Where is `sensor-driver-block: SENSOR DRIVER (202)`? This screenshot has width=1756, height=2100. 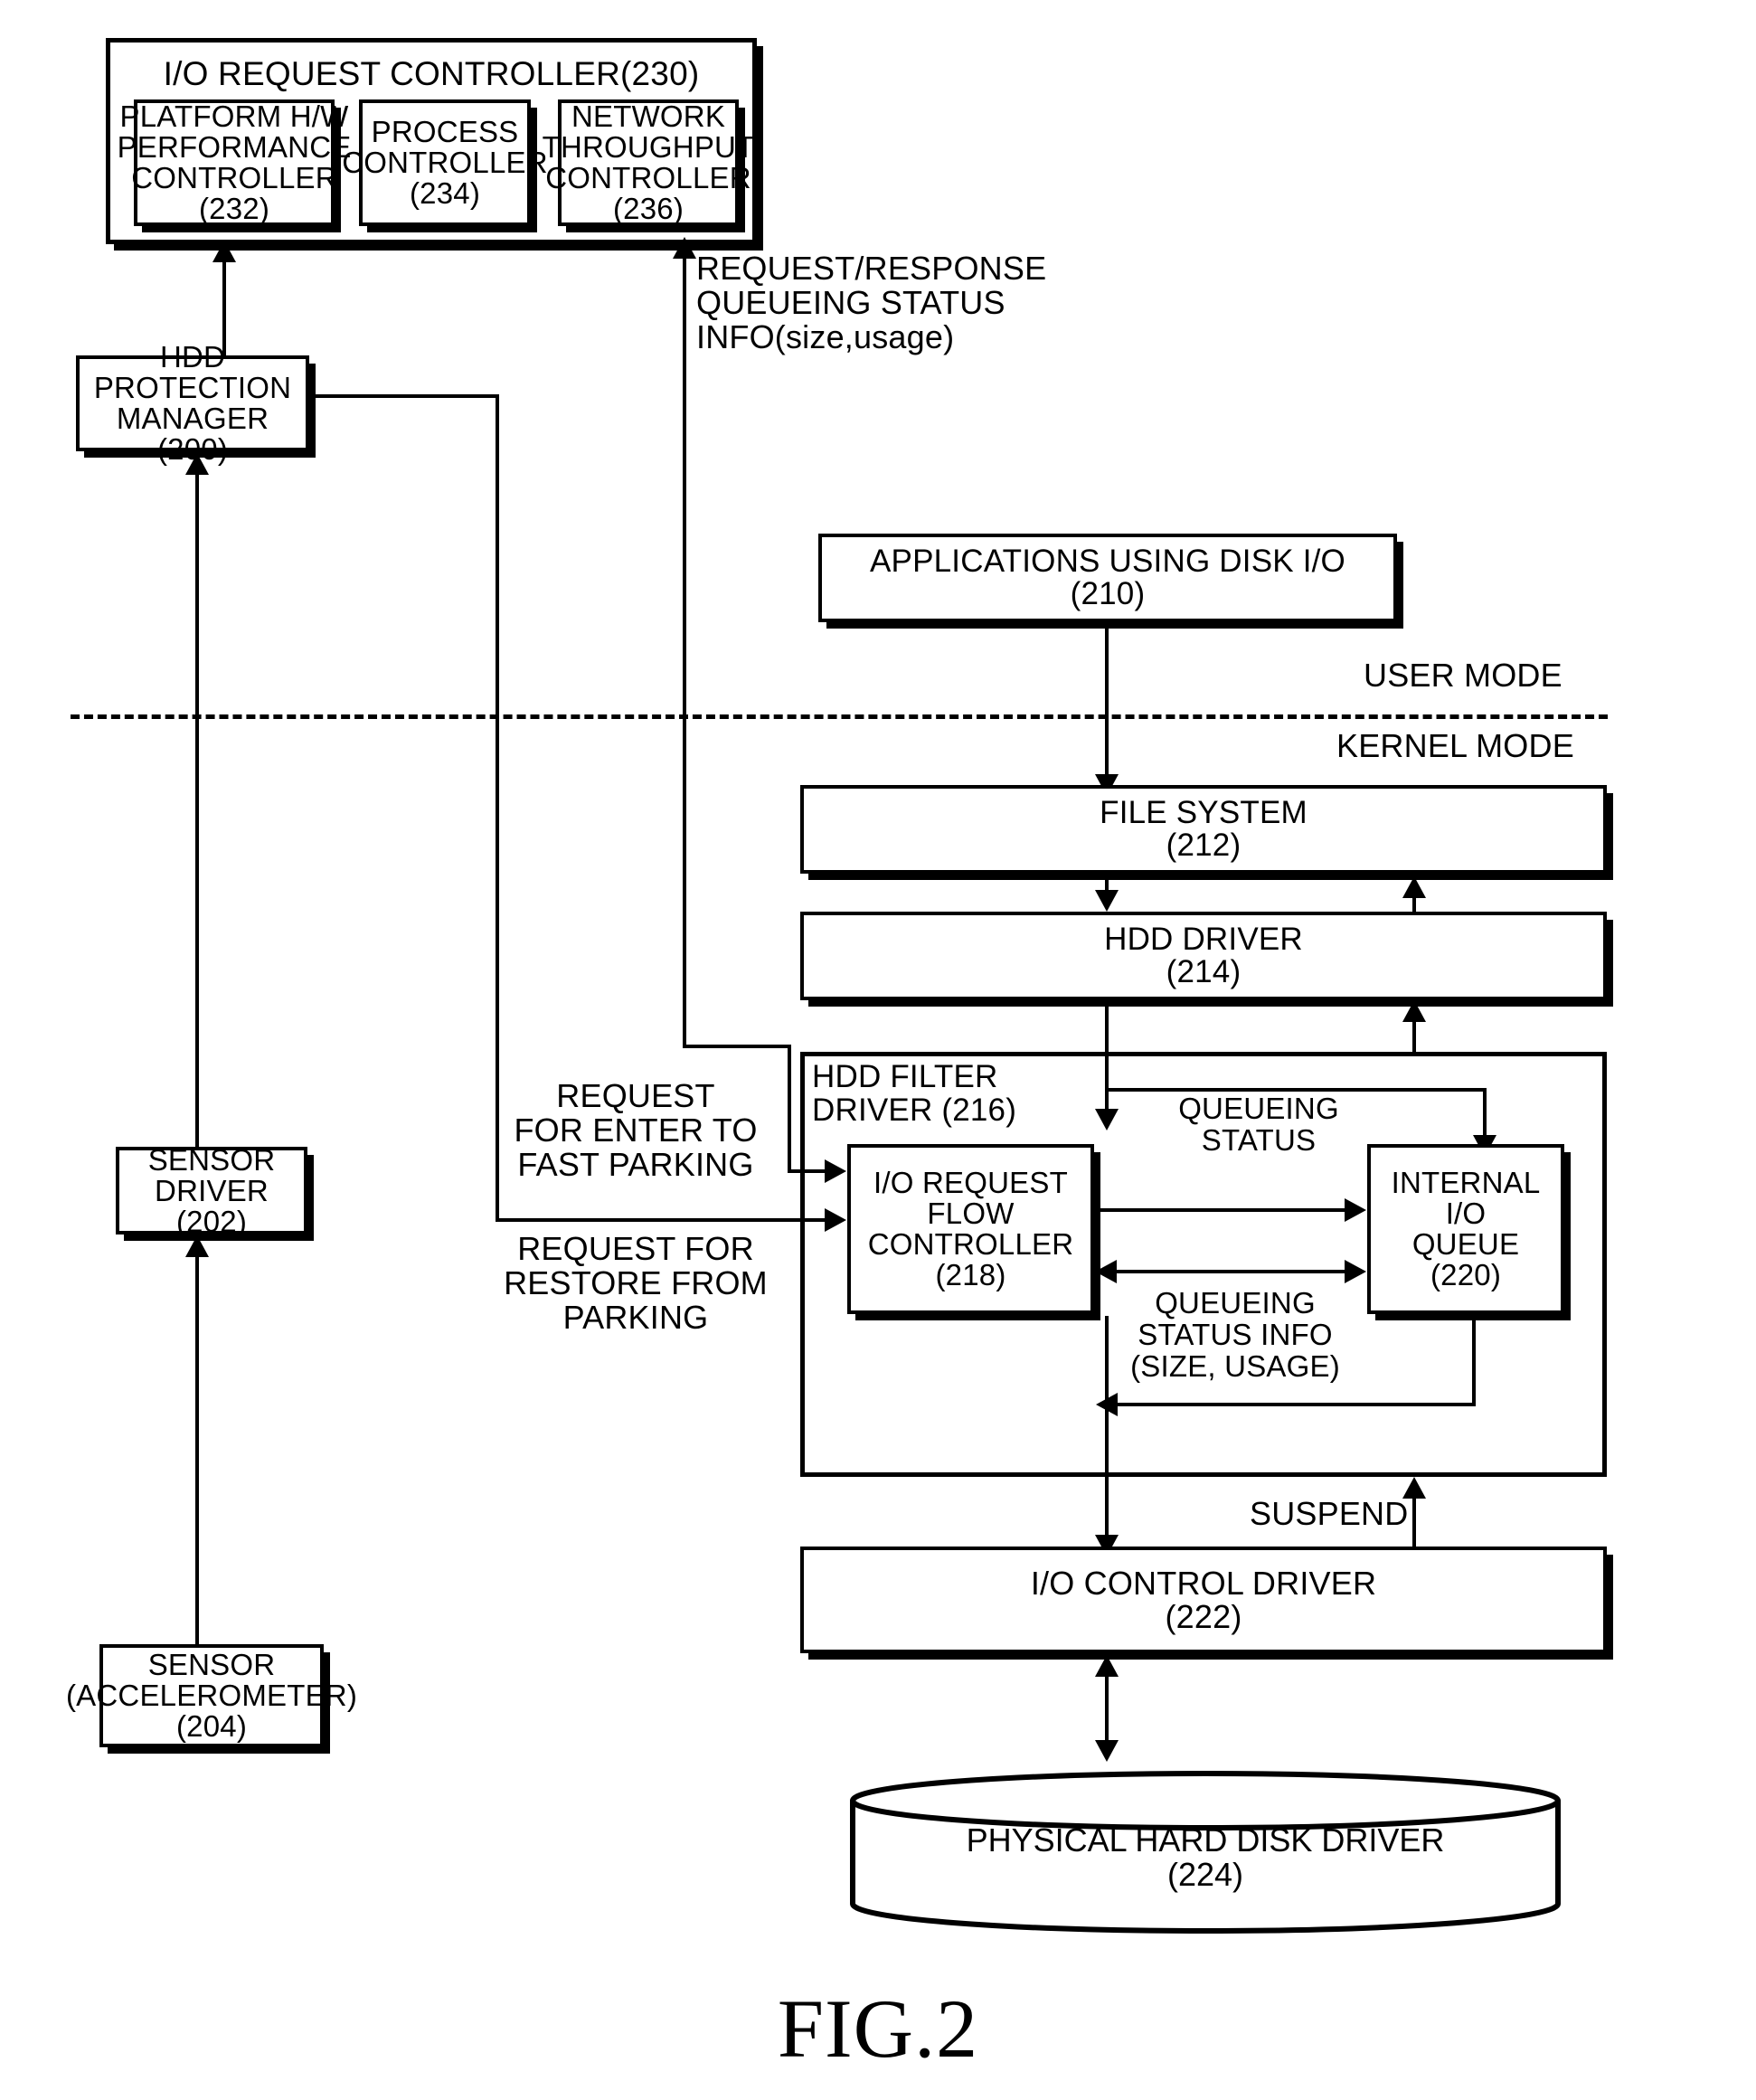
sensor-driver-block: SENSOR DRIVER (202) is located at coordinates (212, 1190).